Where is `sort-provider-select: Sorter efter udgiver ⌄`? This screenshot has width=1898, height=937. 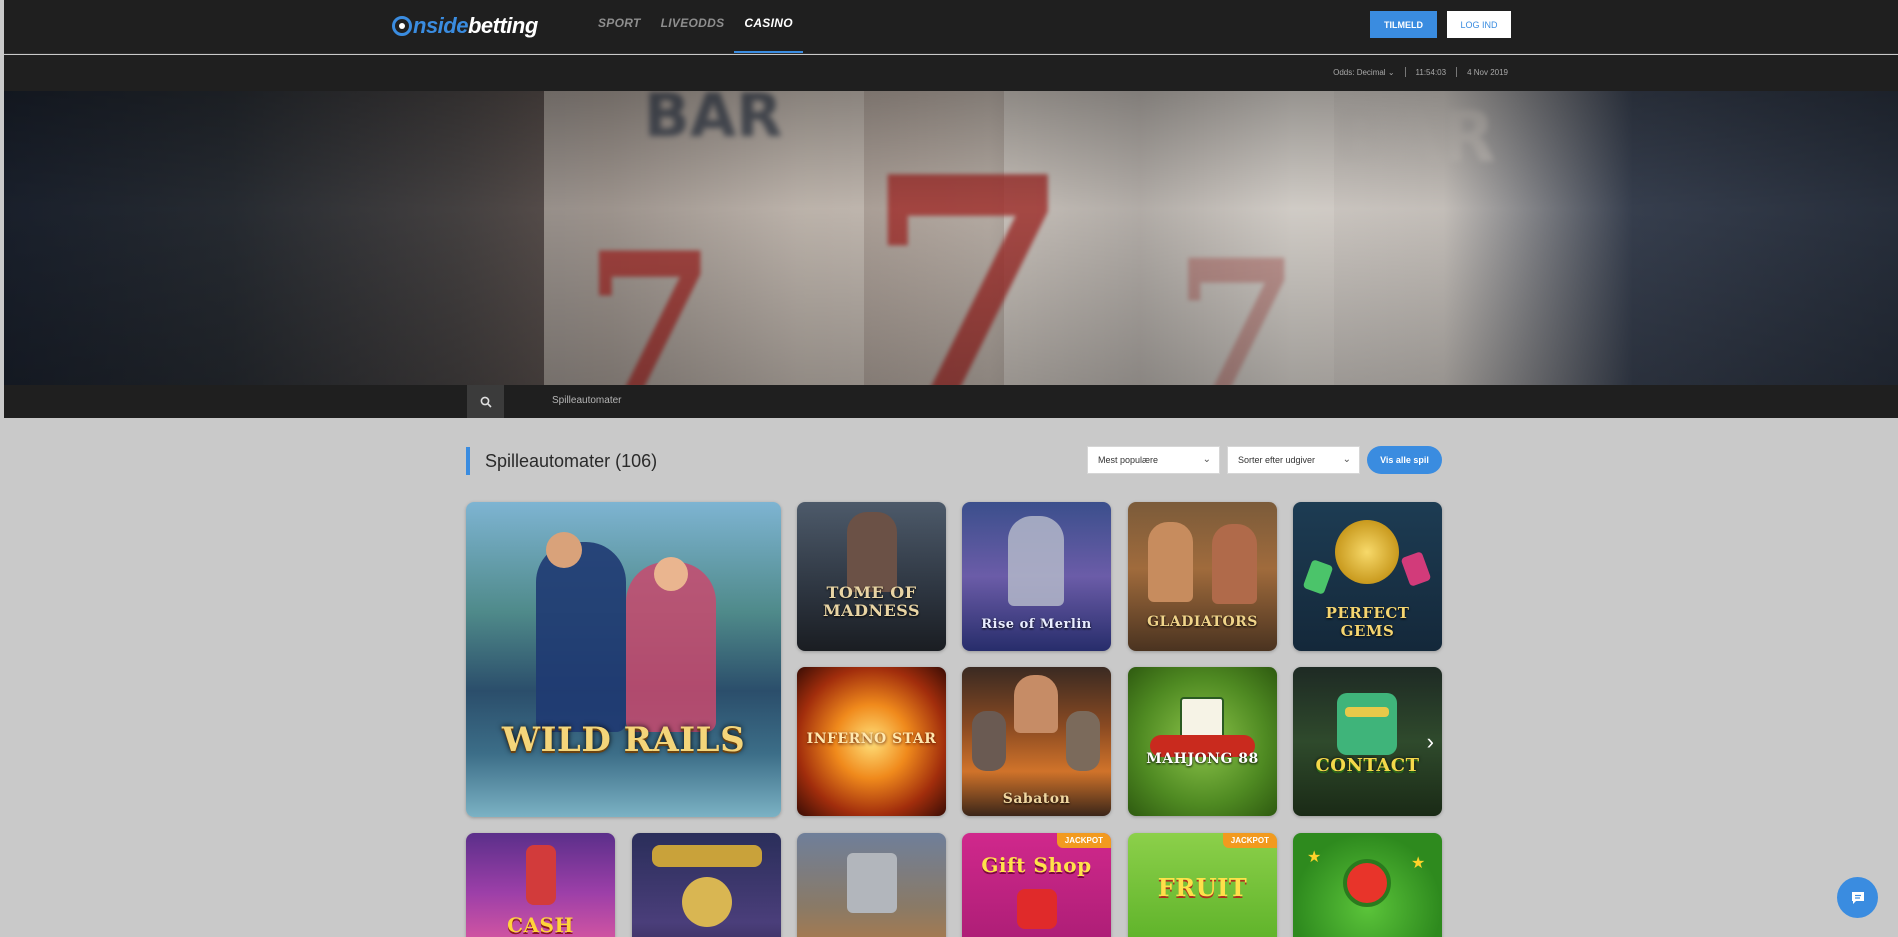
sort-provider-select: Sorter efter udgiver ⌄ is located at coordinates (1293, 460).